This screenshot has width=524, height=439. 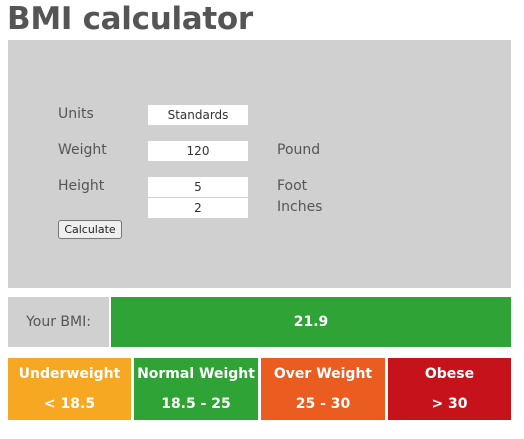 What do you see at coordinates (130, 19) in the screenshot?
I see `page-title: BMI calculator` at bounding box center [130, 19].